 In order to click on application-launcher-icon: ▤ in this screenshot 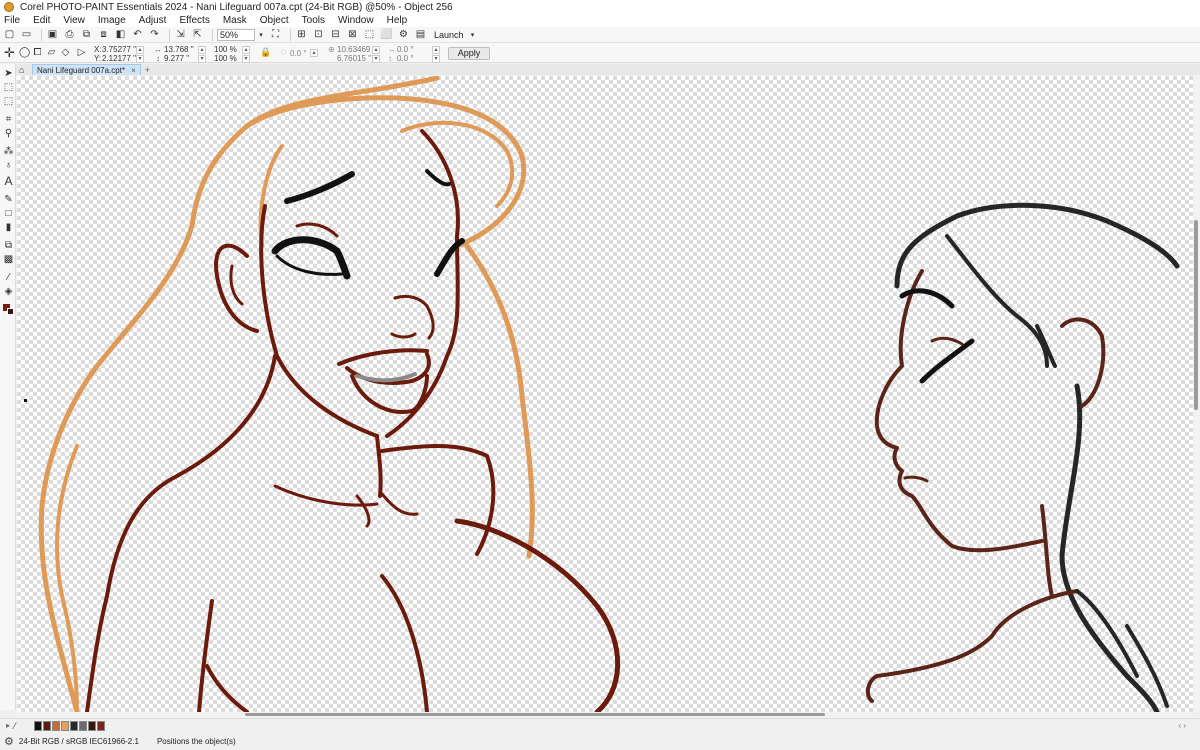, I will do `click(420, 35)`.